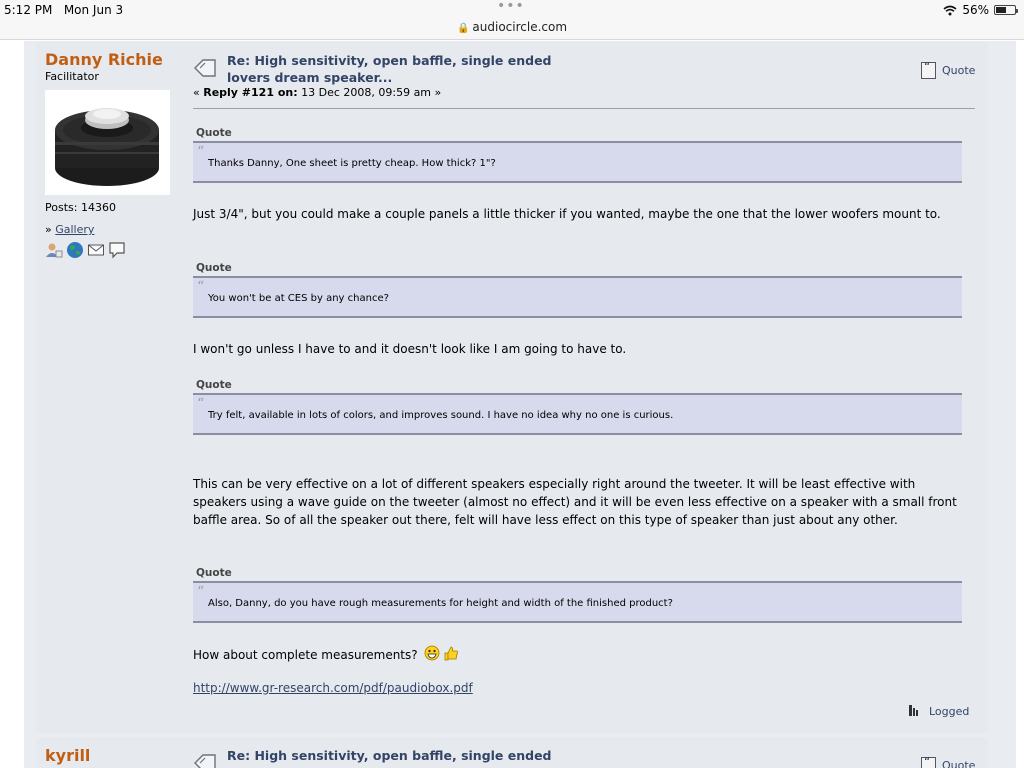  Describe the element at coordinates (104, 59) in the screenshot. I see `poster-name: Danny Richie` at that location.